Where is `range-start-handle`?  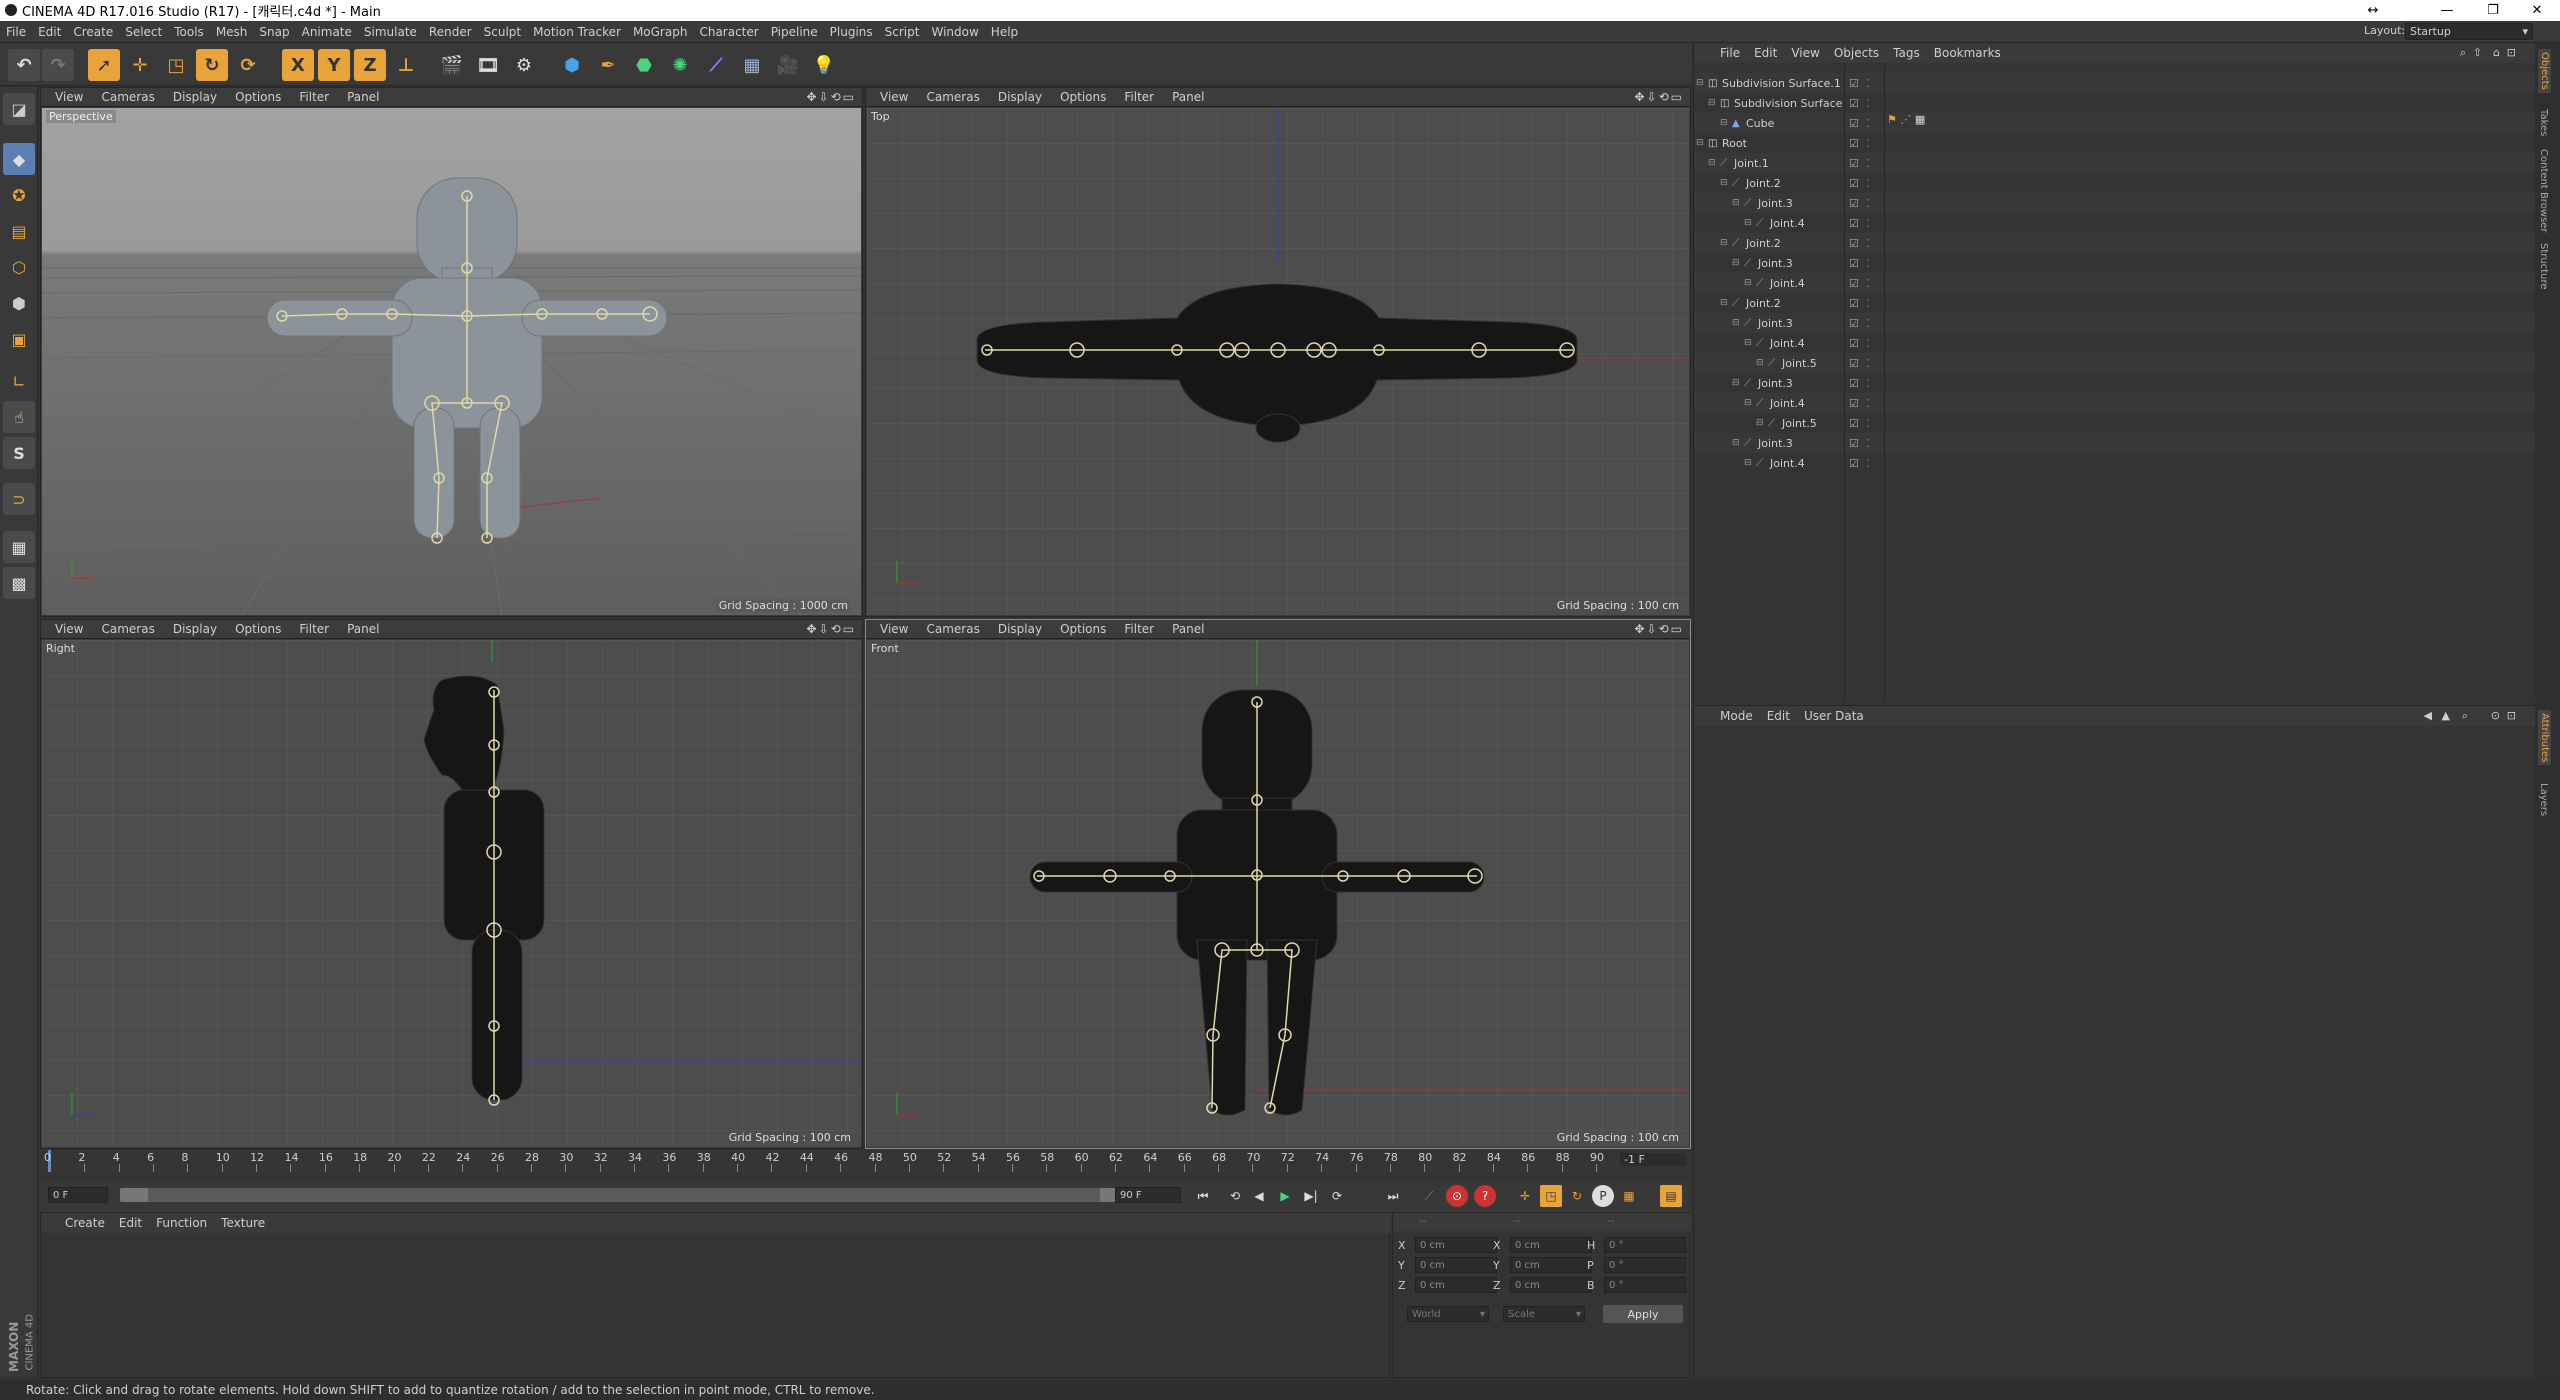
range-start-handle is located at coordinates (134, 1195).